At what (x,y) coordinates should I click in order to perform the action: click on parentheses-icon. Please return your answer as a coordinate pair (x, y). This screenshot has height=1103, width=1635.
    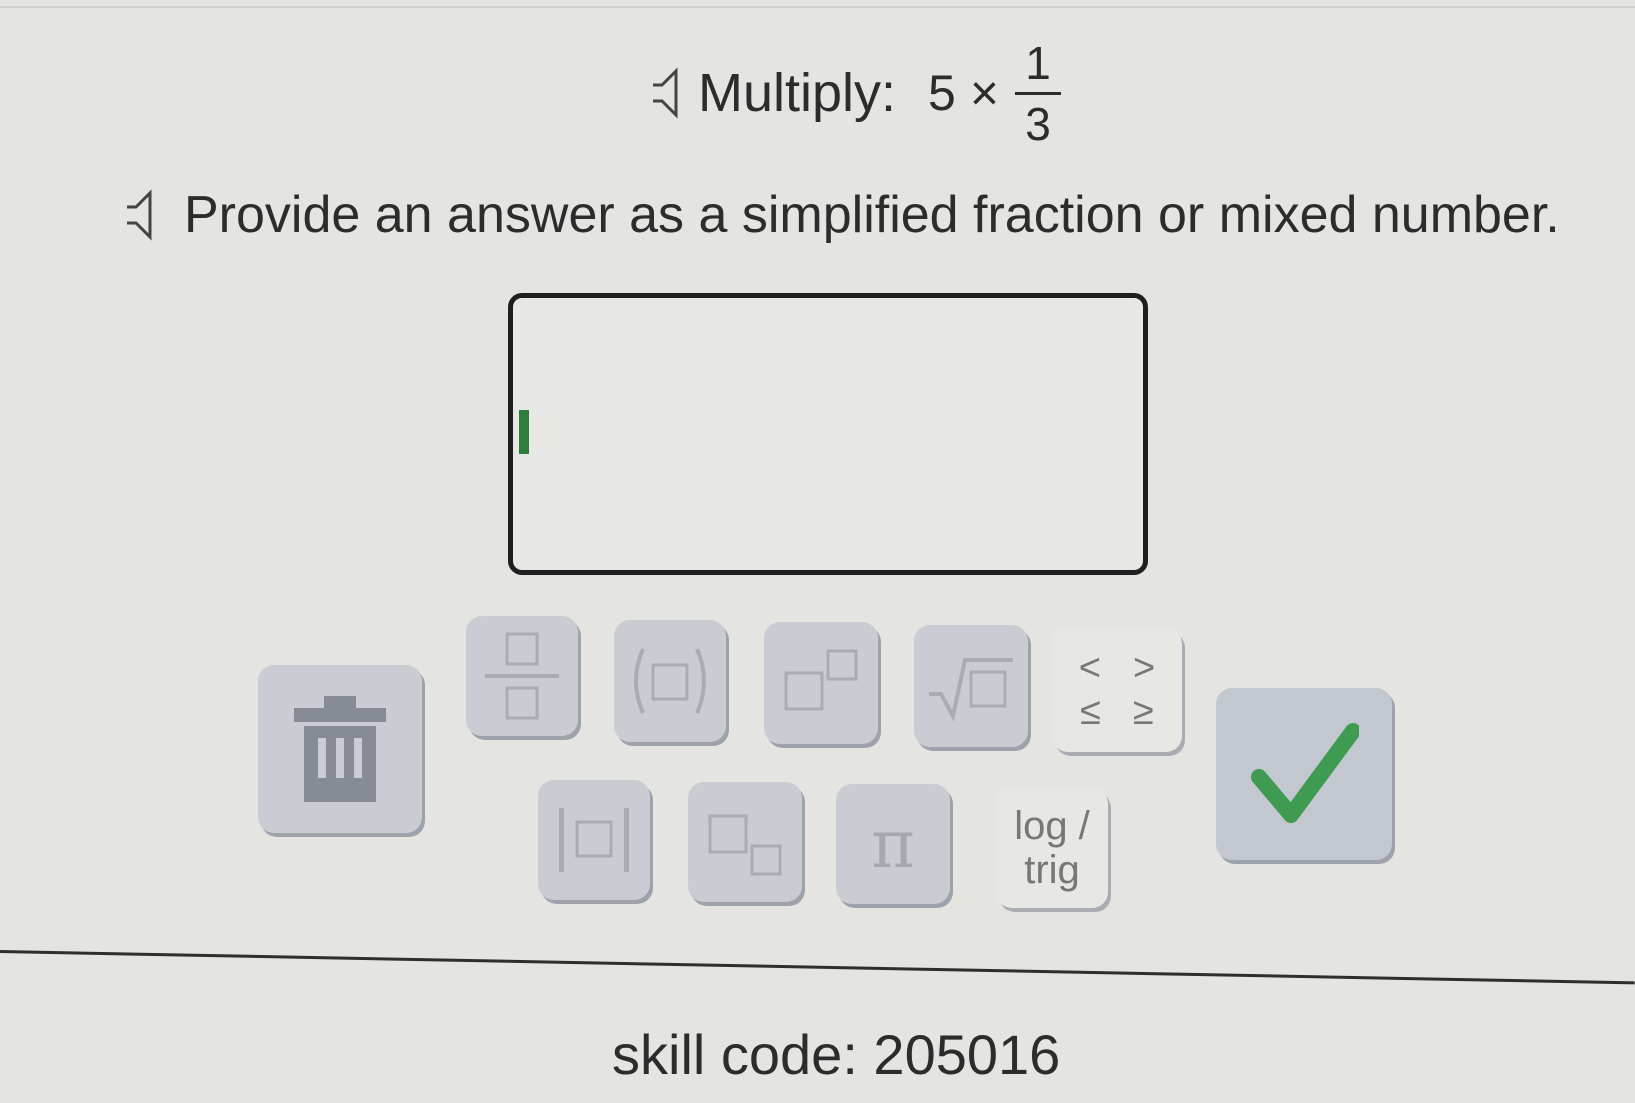
    Looking at the image, I should click on (670, 681).